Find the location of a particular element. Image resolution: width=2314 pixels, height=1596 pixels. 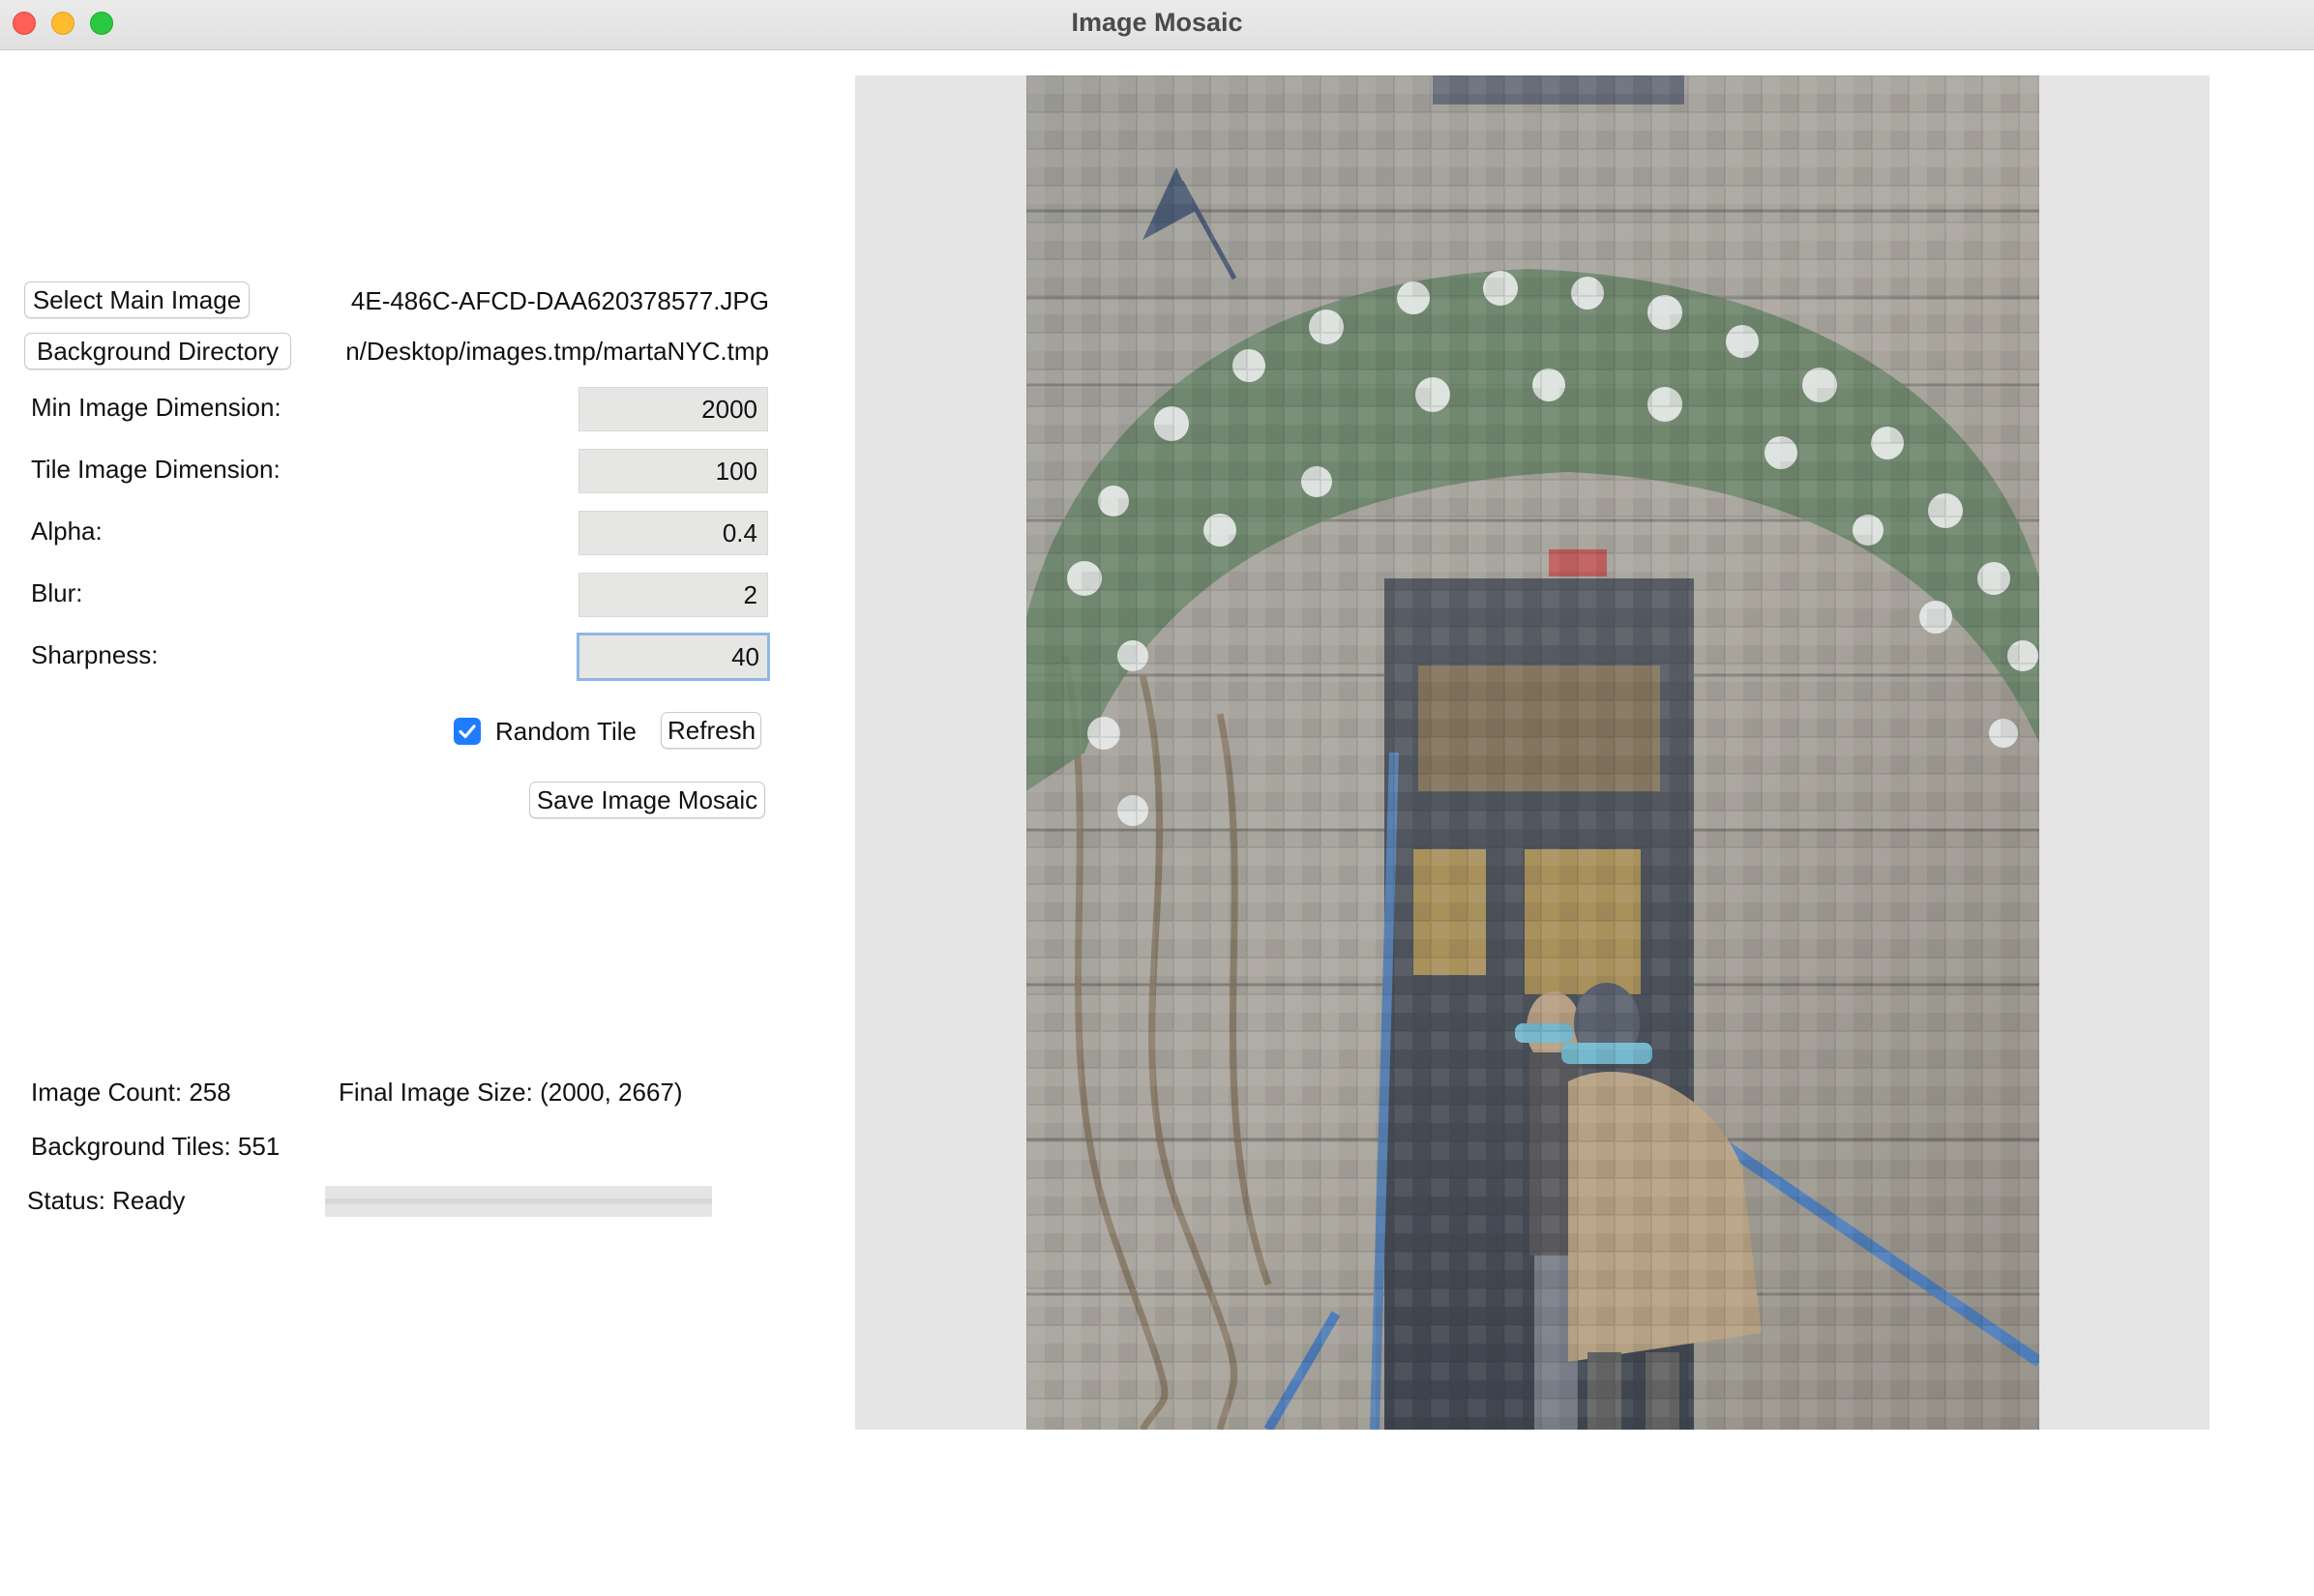

random-tile-checkbox is located at coordinates (467, 731).